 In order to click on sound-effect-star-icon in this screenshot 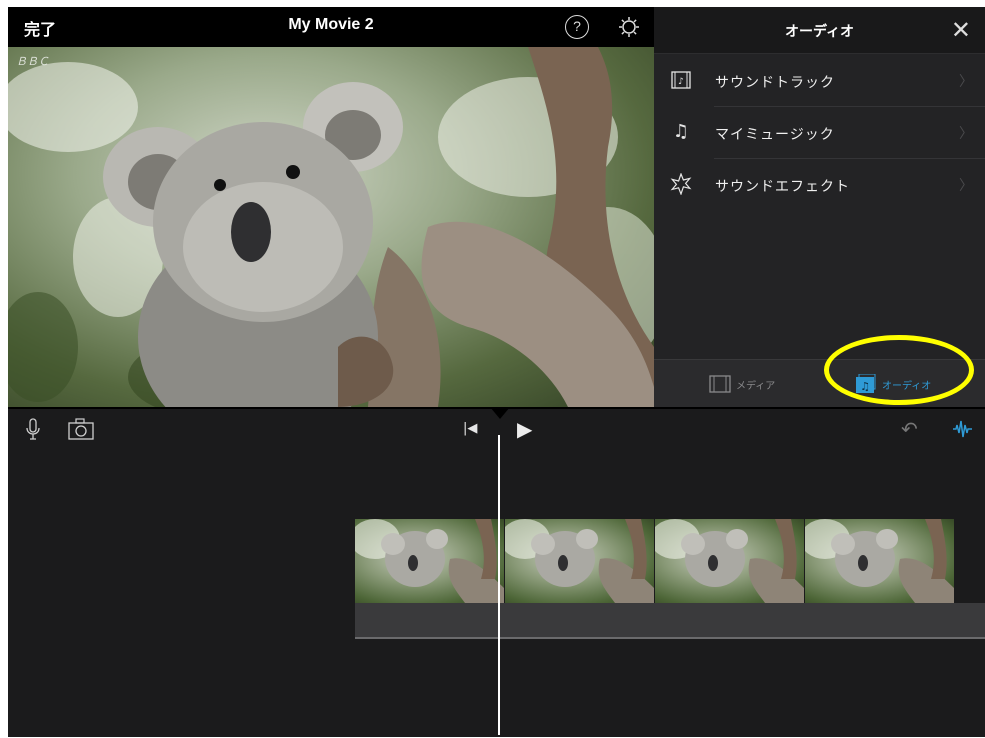, I will do `click(681, 184)`.